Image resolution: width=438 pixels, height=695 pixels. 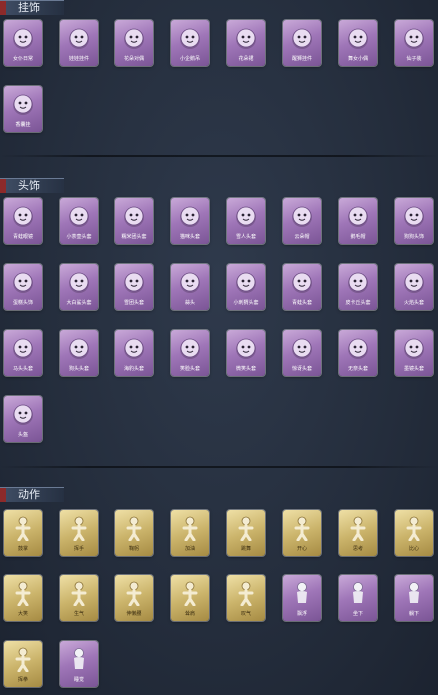 What do you see at coordinates (190, 216) in the screenshot?
I see `cat-head-icon` at bounding box center [190, 216].